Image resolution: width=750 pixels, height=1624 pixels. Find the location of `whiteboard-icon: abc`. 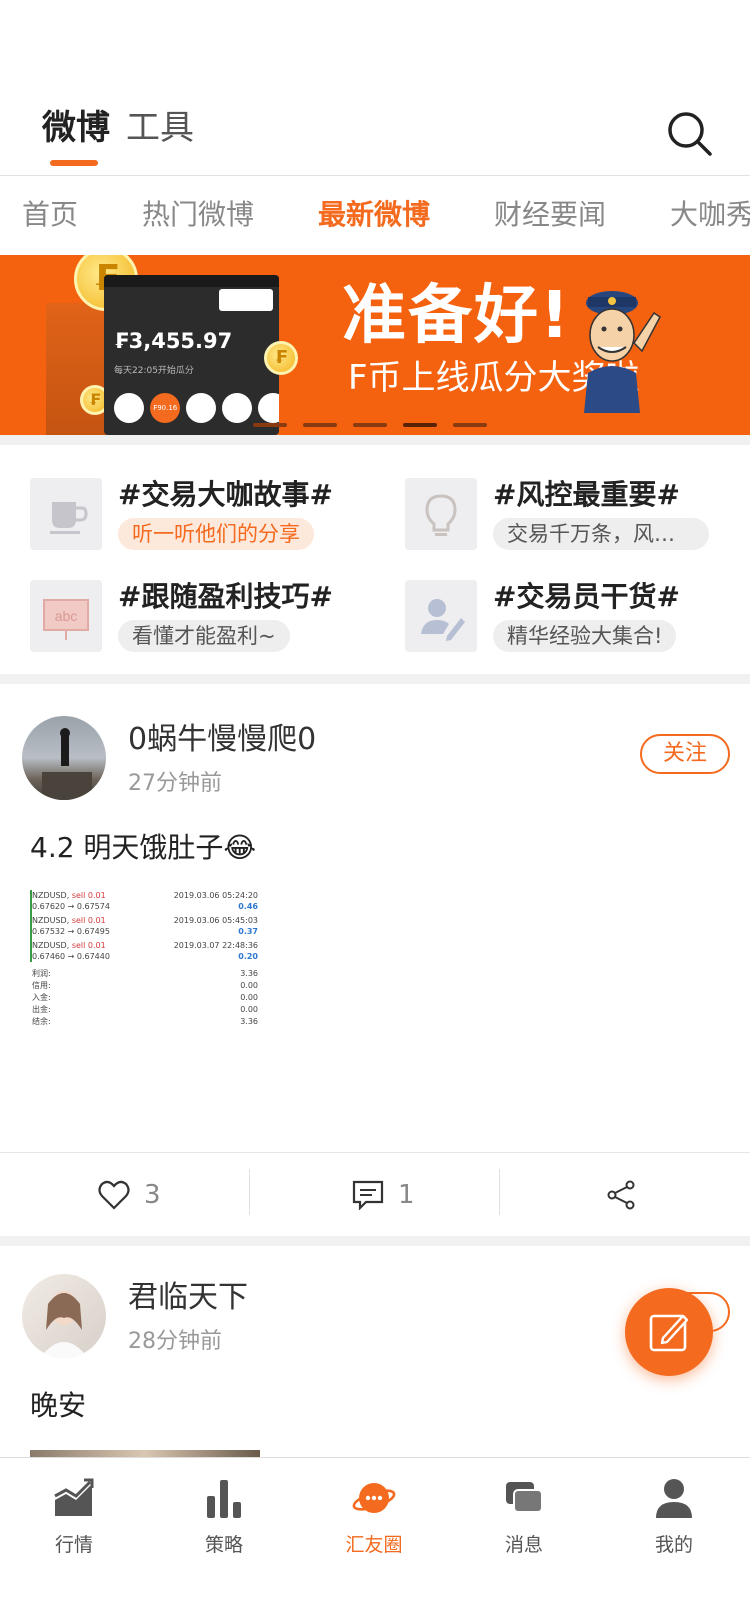

whiteboard-icon: abc is located at coordinates (66, 616).